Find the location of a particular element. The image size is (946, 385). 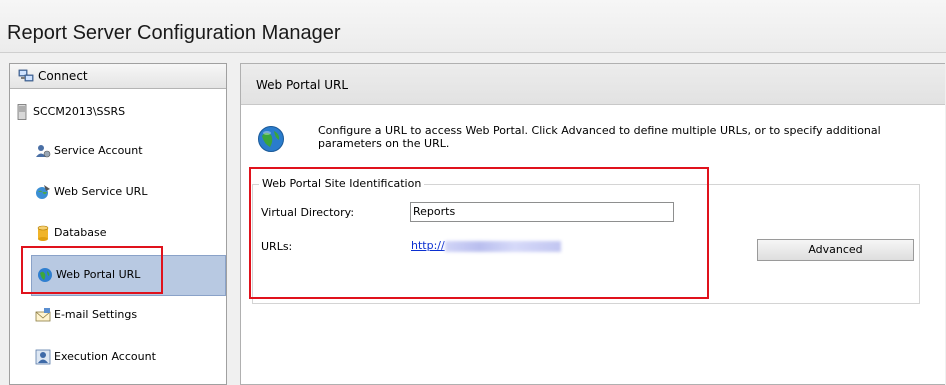

advanced-button: Advanced is located at coordinates (835, 250).